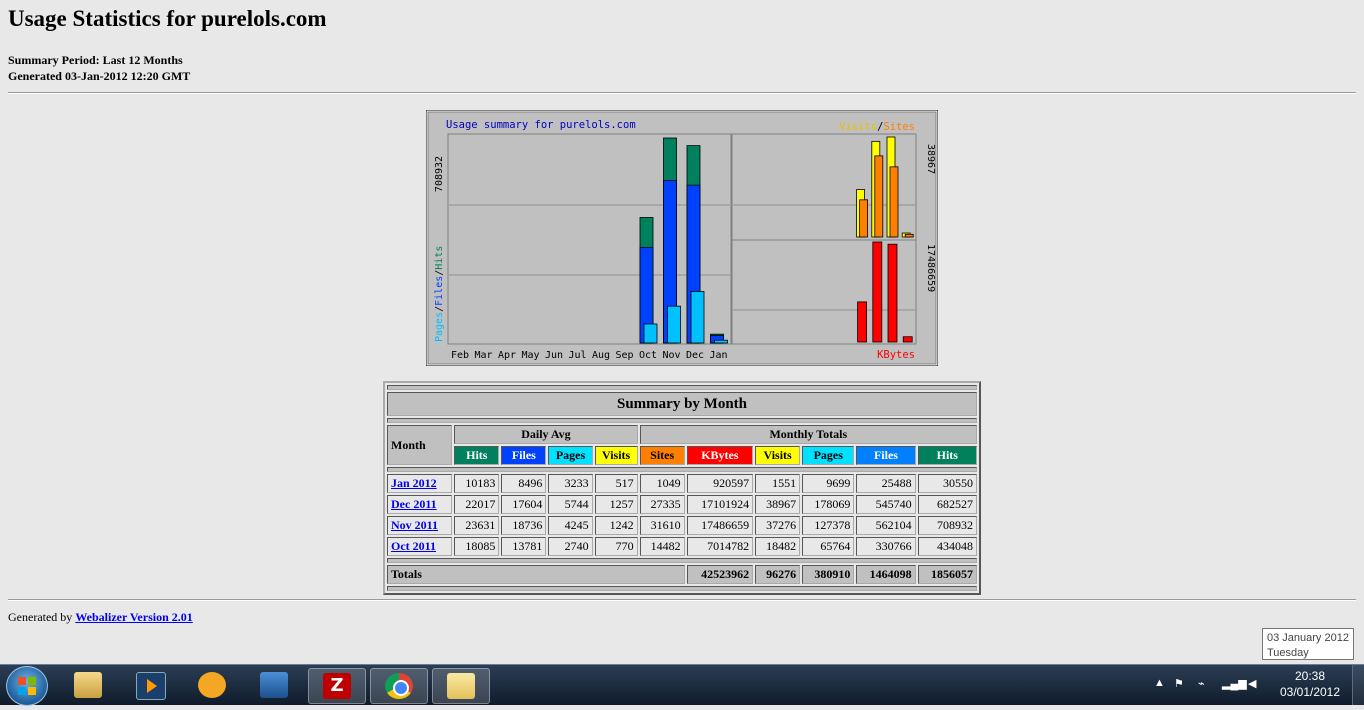 Image resolution: width=1364 pixels, height=710 pixels. What do you see at coordinates (886, 525) in the screenshot?
I see `table-cell: 562104` at bounding box center [886, 525].